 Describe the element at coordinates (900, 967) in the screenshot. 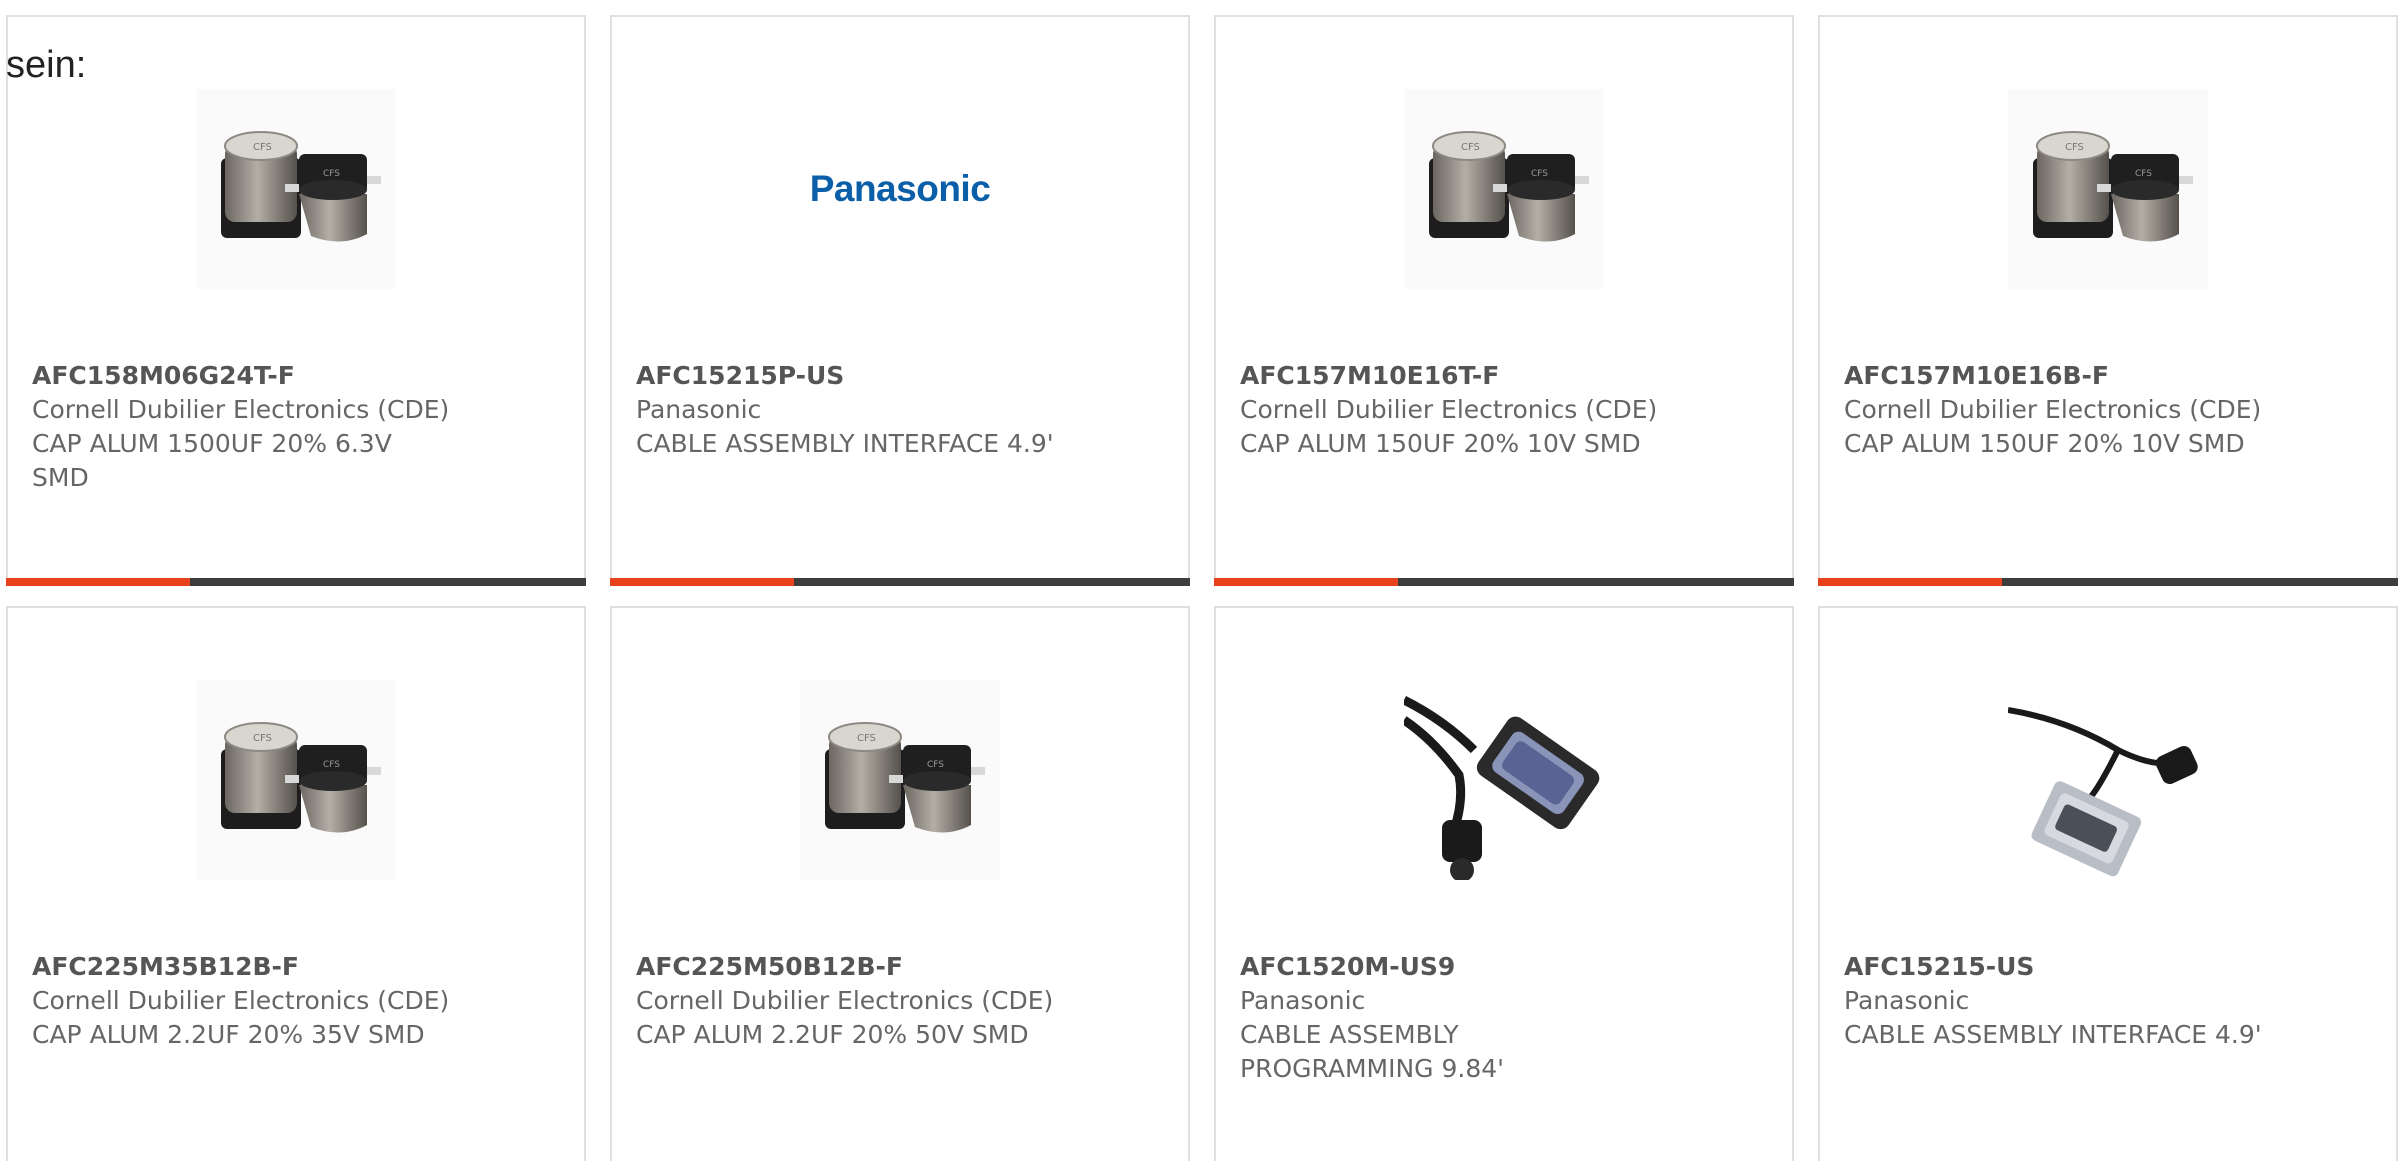

I see `part-number: AFC225M50B12B-F` at that location.